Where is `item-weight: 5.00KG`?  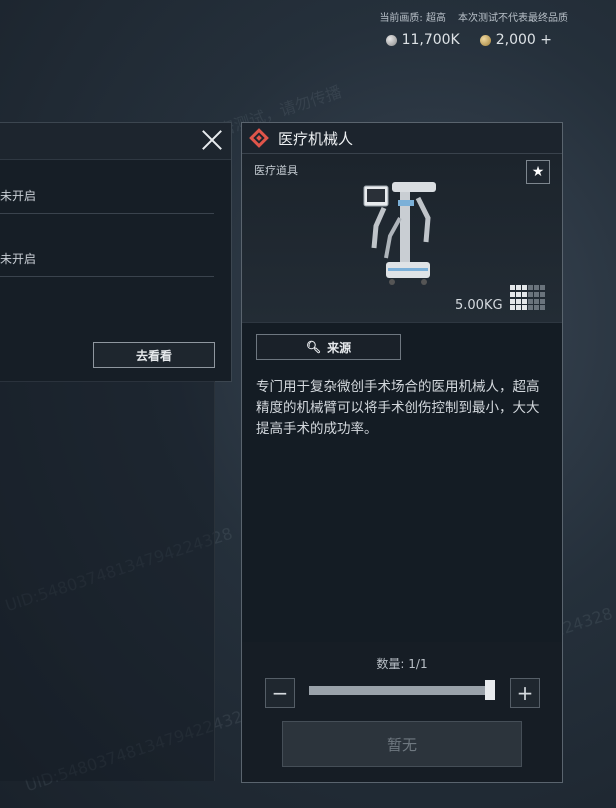 item-weight: 5.00KG is located at coordinates (479, 305).